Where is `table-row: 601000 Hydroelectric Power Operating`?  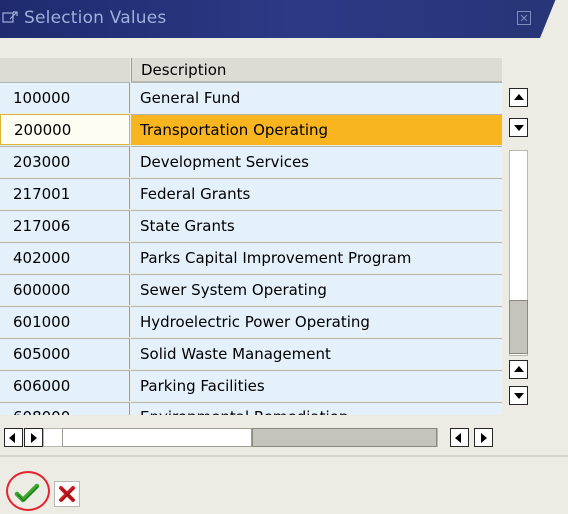 table-row: 601000 Hydroelectric Power Operating is located at coordinates (251, 321).